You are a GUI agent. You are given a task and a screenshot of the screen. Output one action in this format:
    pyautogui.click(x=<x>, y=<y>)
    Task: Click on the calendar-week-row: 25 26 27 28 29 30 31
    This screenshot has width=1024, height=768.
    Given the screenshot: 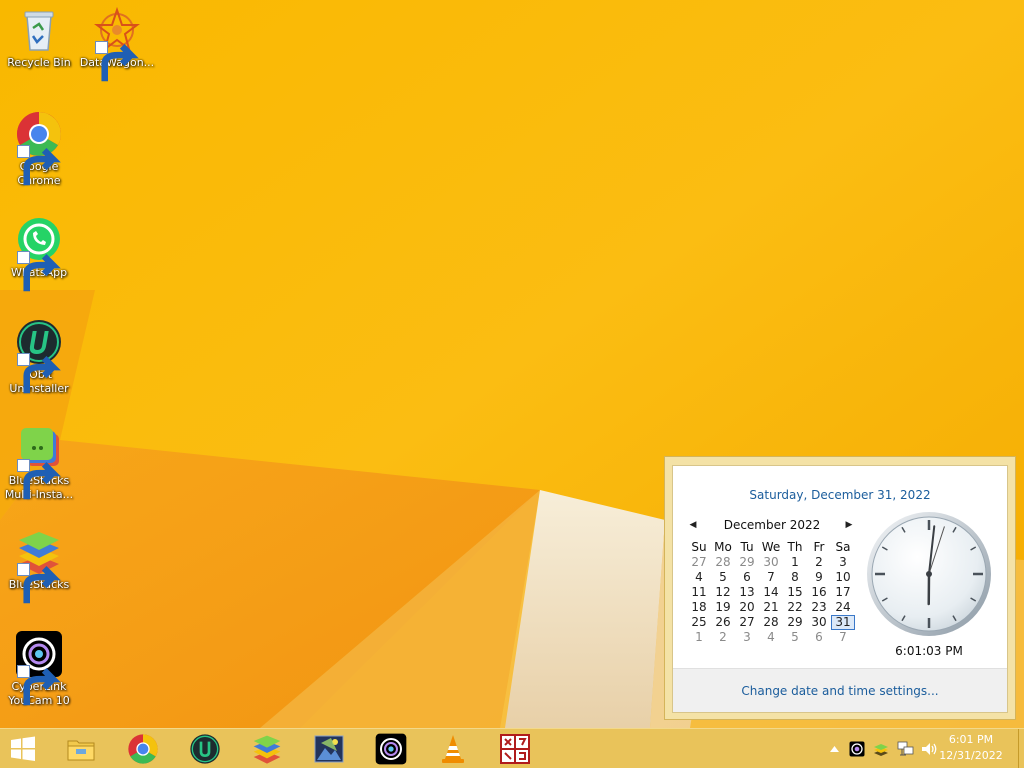 What is the action you would take?
    pyautogui.click(x=772, y=622)
    